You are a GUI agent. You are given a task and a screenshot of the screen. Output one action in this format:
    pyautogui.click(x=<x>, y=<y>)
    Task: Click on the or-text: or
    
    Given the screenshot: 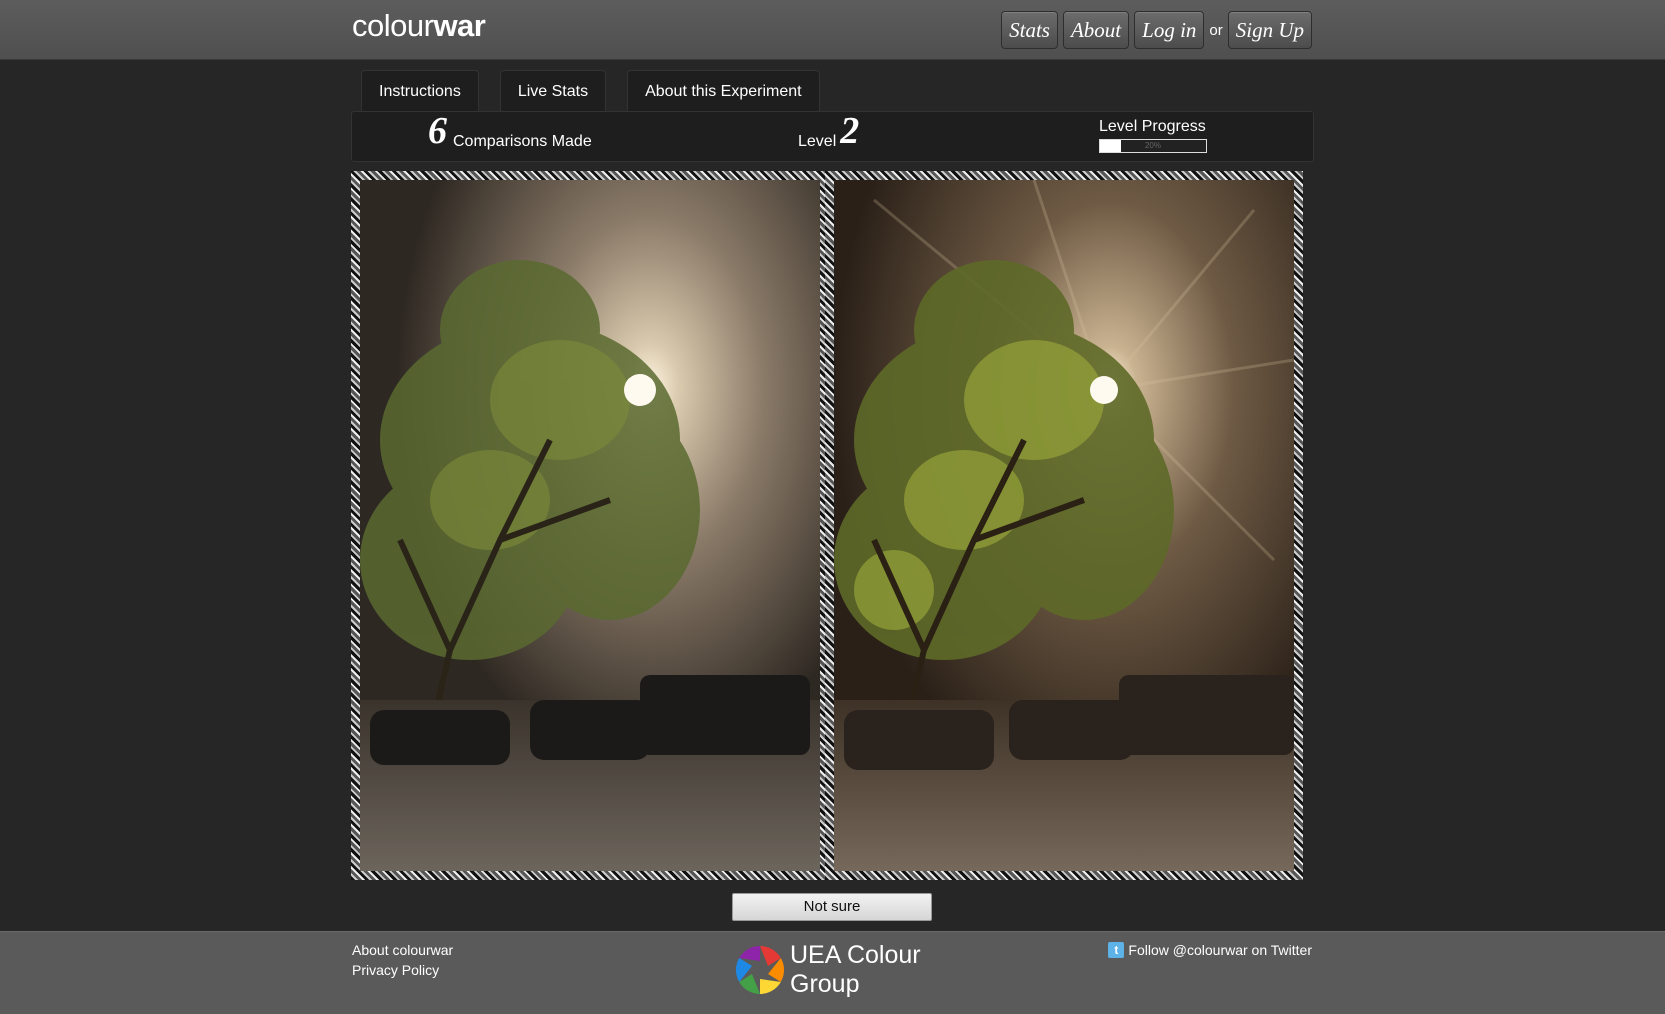 What is the action you would take?
    pyautogui.click(x=1216, y=30)
    